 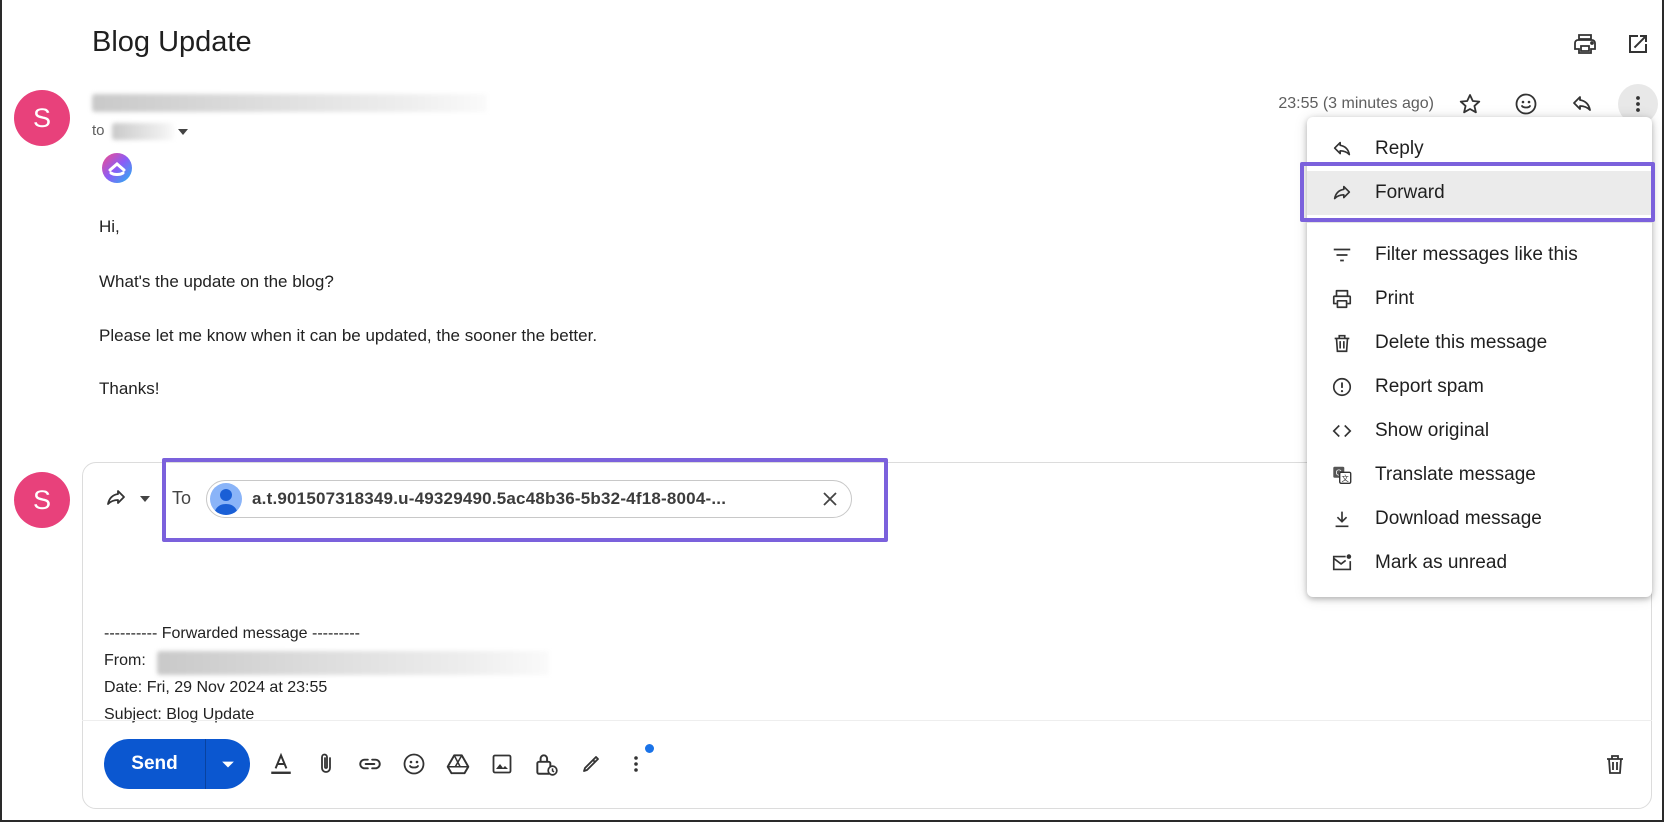 What do you see at coordinates (216, 281) in the screenshot?
I see `body-line-1: What's the update on the blog?` at bounding box center [216, 281].